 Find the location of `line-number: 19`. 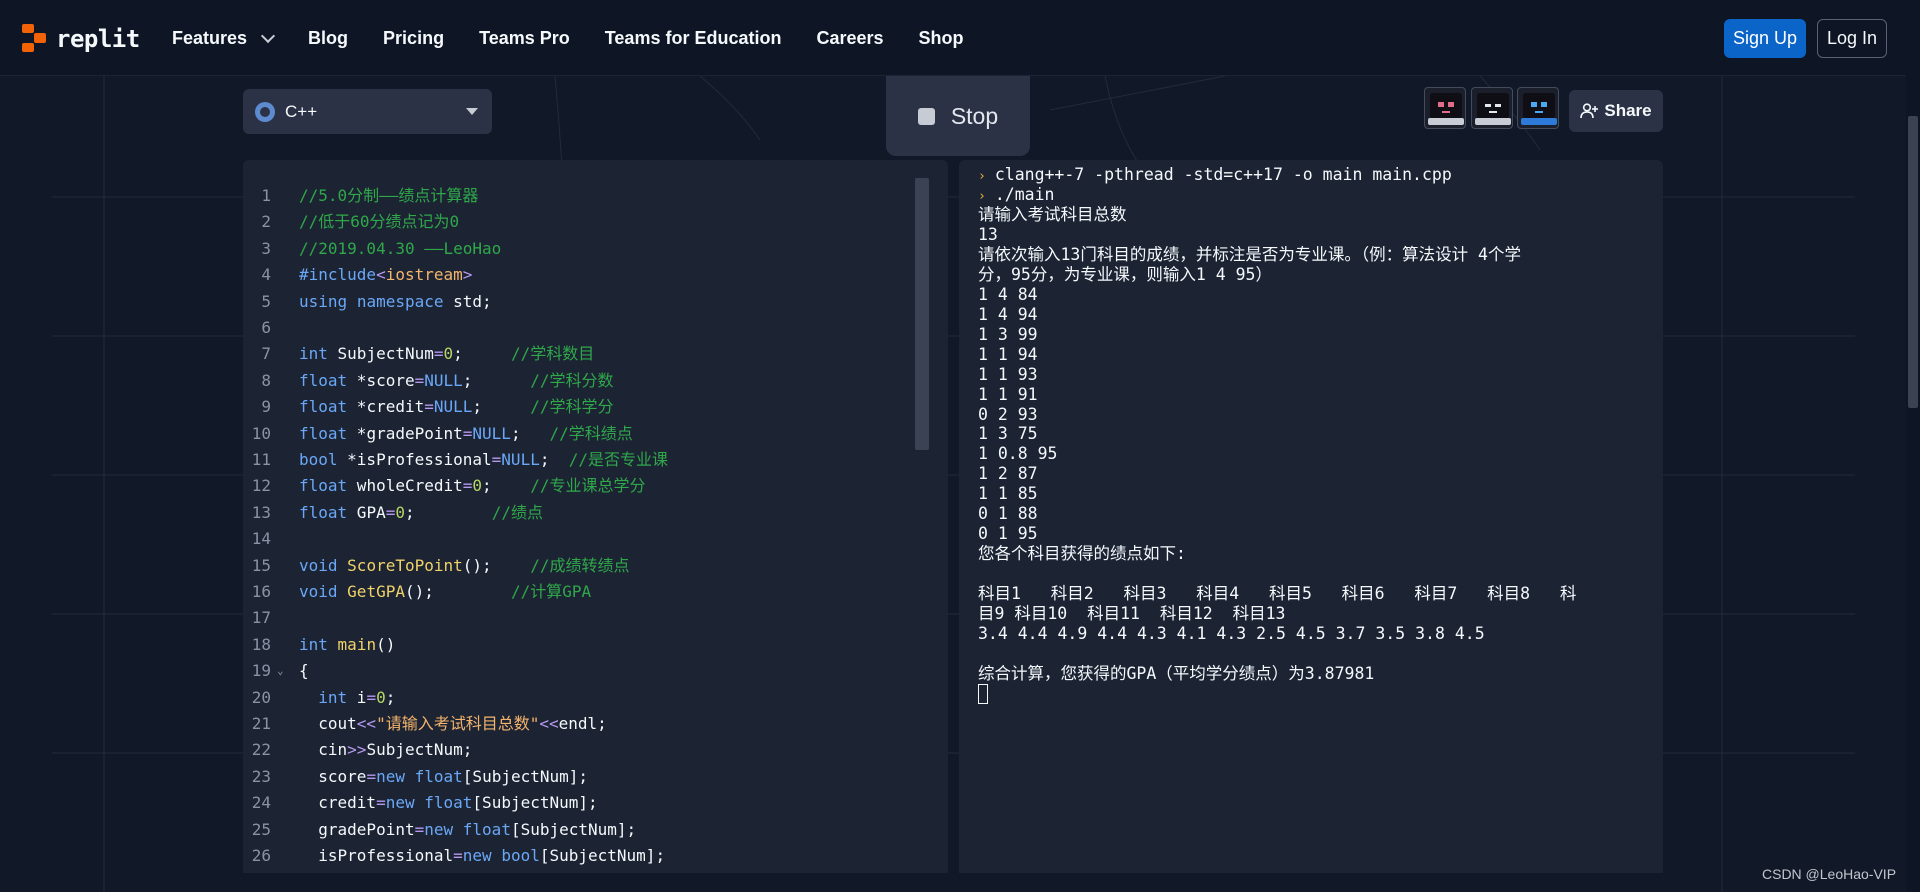

line-number: 19 is located at coordinates (261, 671).